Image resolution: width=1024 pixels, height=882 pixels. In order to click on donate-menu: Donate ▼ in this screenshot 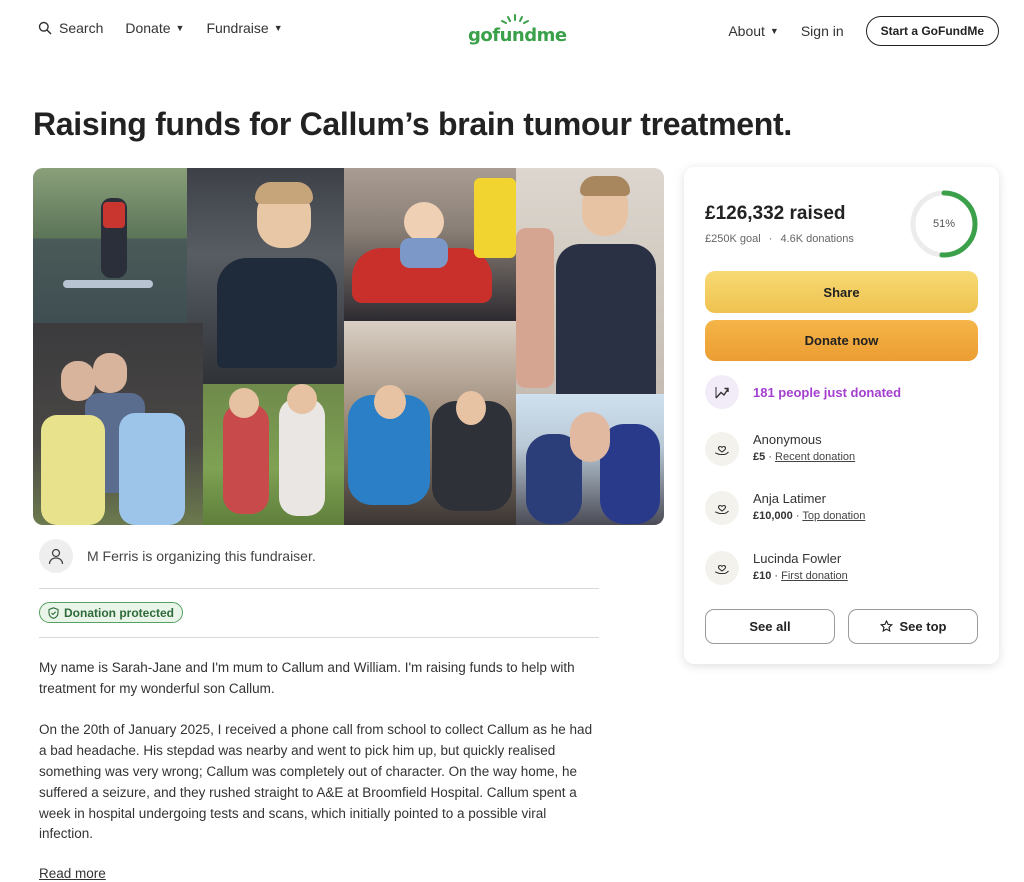, I will do `click(154, 28)`.